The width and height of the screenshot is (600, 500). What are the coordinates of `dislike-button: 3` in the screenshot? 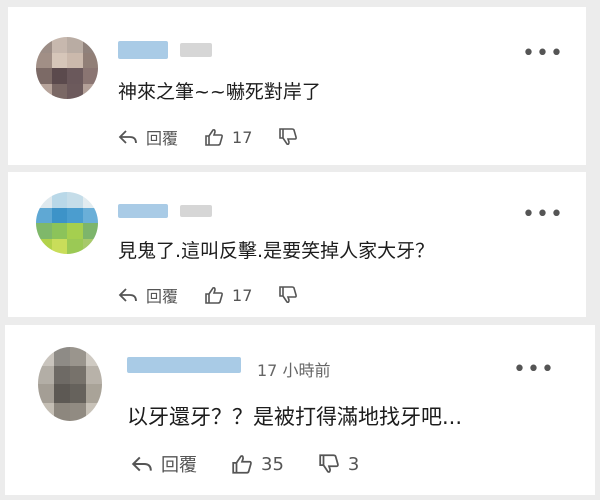 It's located at (338, 464).